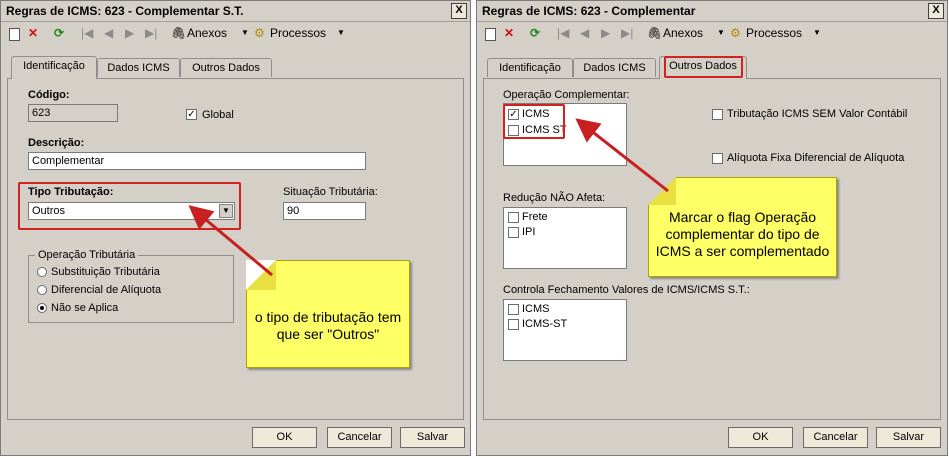 The height and width of the screenshot is (458, 949). Describe the element at coordinates (131, 211) in the screenshot. I see `tipo-tributacao-select: Outros ▼` at that location.